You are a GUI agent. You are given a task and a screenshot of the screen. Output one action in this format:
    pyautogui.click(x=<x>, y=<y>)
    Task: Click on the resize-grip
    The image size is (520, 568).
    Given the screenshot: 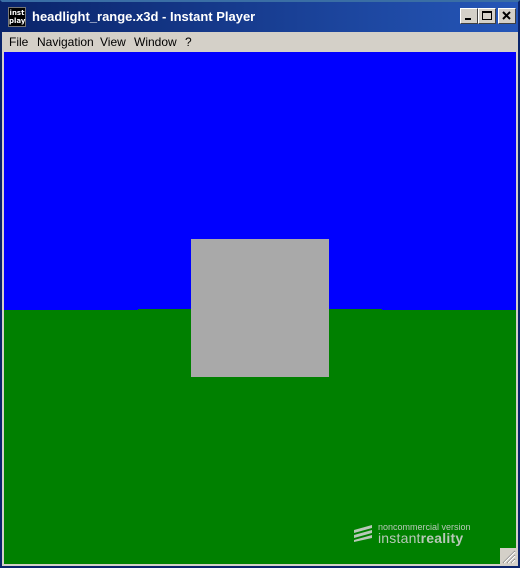 What is the action you would take?
    pyautogui.click(x=508, y=556)
    